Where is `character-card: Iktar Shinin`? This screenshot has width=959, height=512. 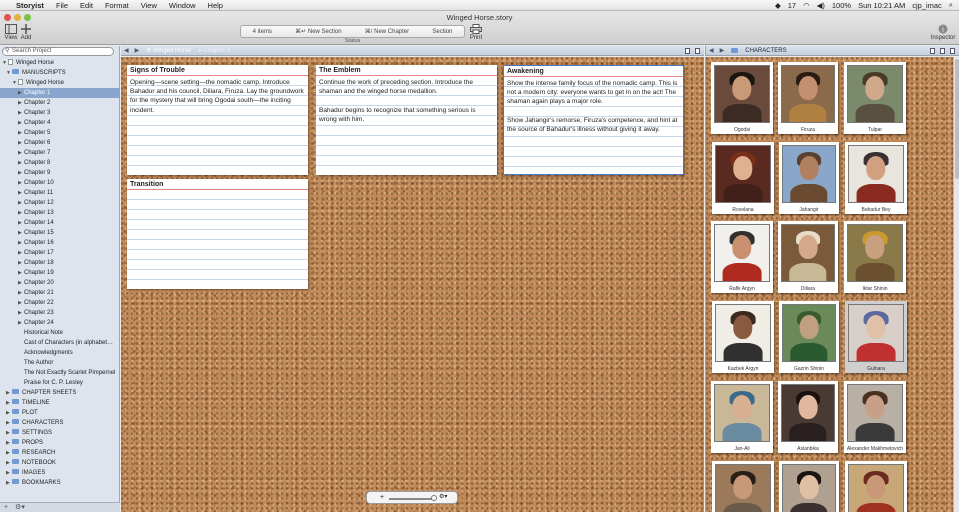 character-card: Iktar Shinin is located at coordinates (875, 257).